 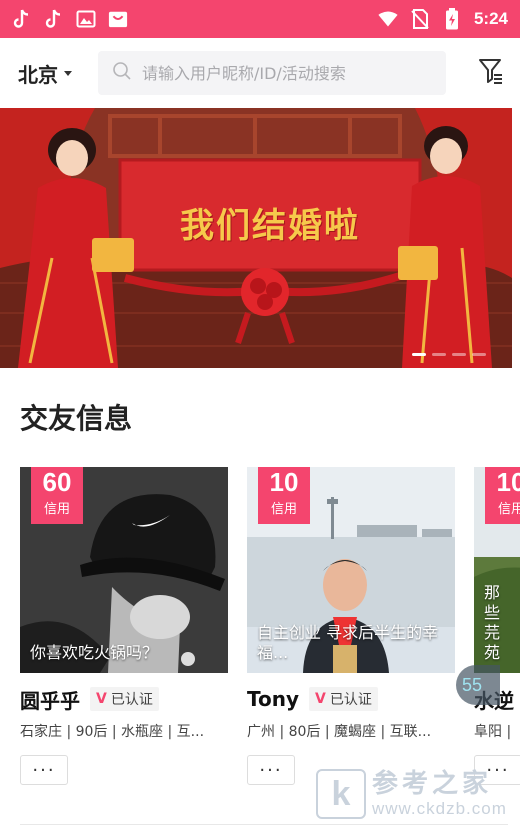 I want to click on watermark-text: 参考之家, so click(x=432, y=784).